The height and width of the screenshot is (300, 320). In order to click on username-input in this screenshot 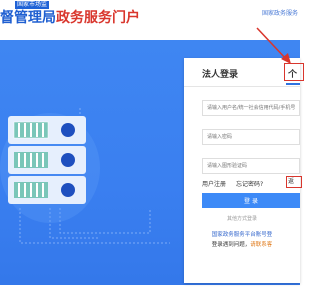, I will do `click(251, 108)`.